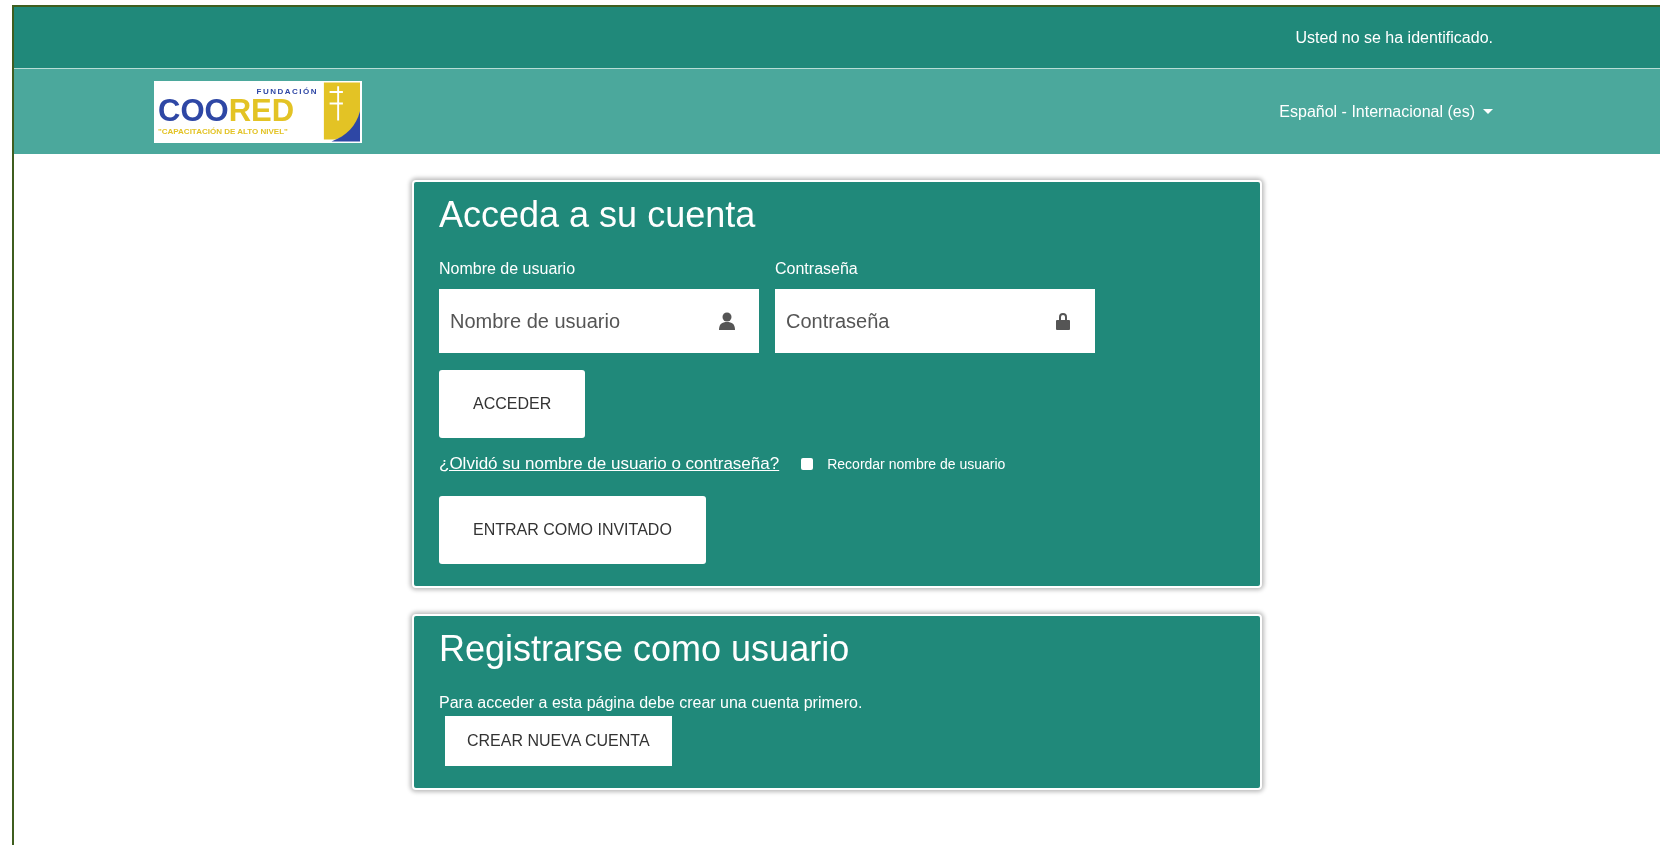 This screenshot has width=1660, height=845. Describe the element at coordinates (1488, 111) in the screenshot. I see `caret-icon` at that location.